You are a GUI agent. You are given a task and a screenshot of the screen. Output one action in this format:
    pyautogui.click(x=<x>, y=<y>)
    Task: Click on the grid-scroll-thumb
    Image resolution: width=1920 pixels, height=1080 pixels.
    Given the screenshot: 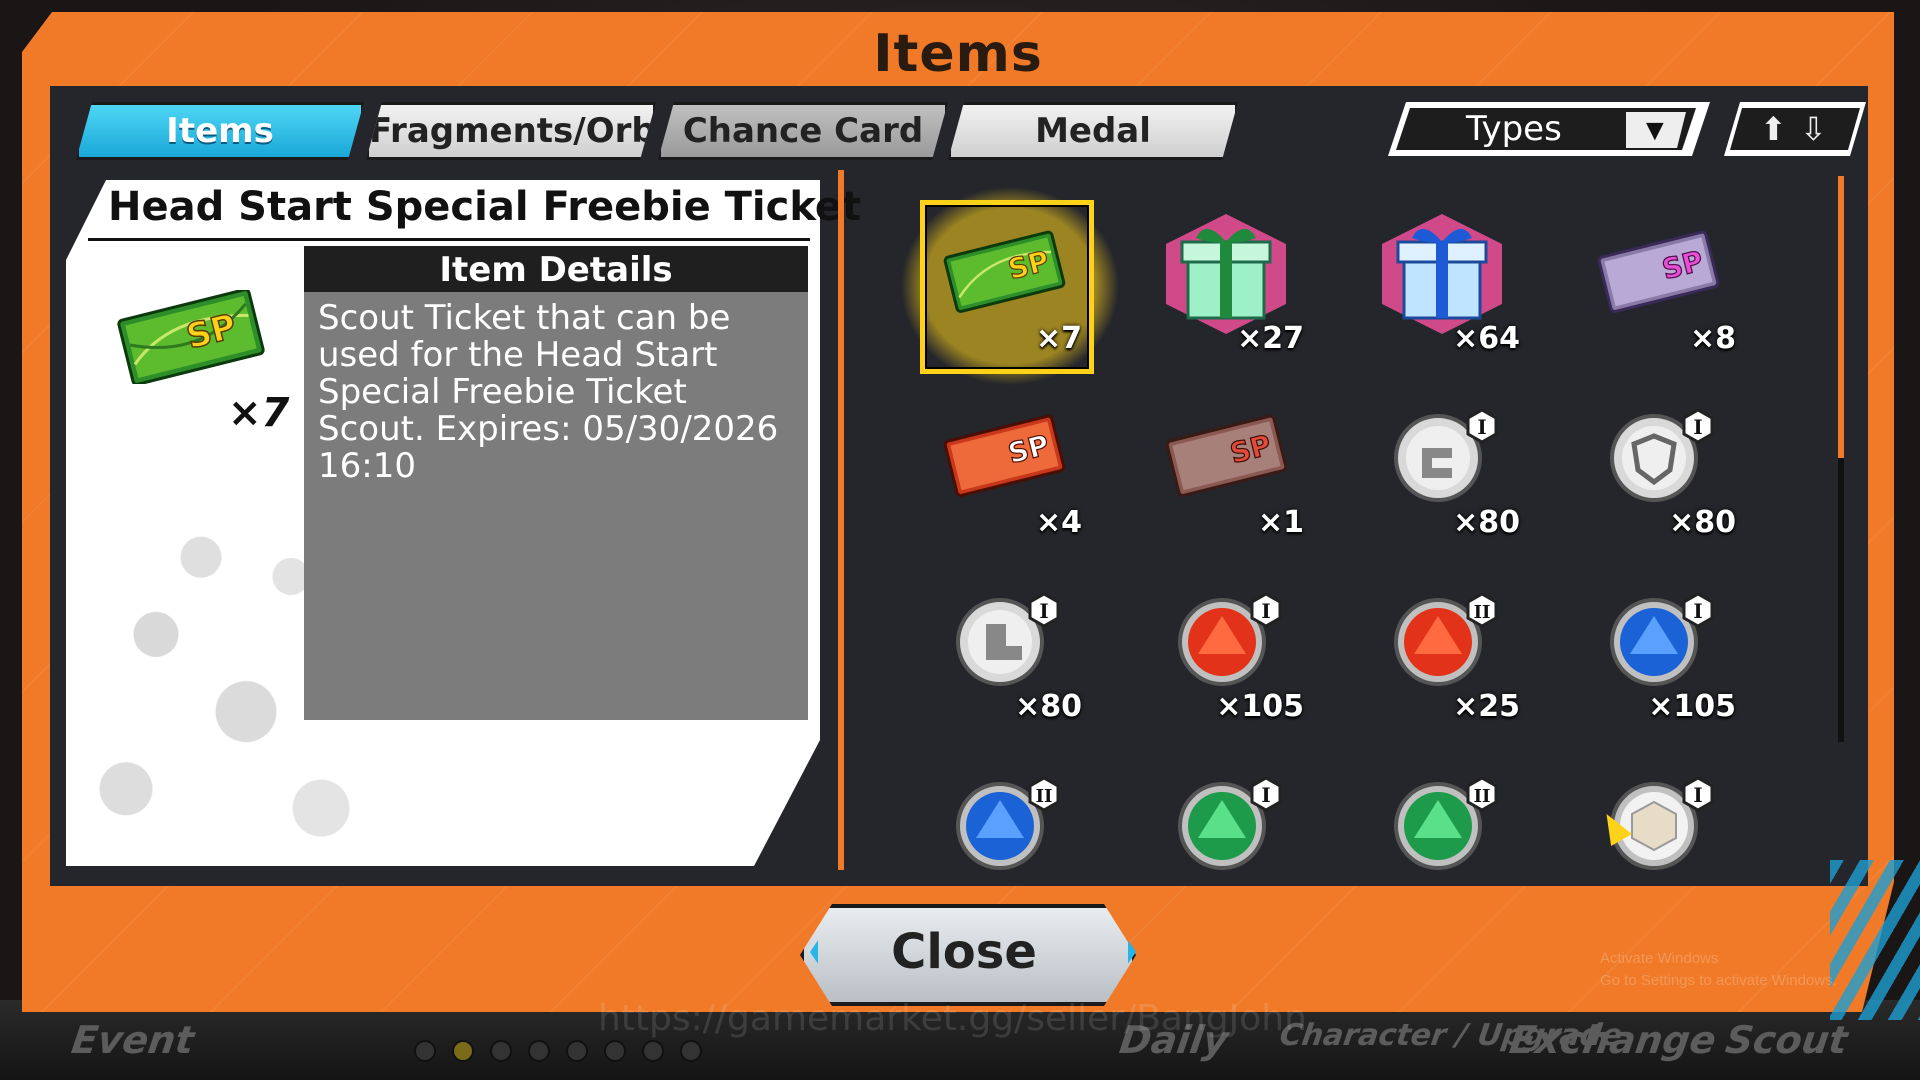 What is the action you would take?
    pyautogui.click(x=1841, y=317)
    